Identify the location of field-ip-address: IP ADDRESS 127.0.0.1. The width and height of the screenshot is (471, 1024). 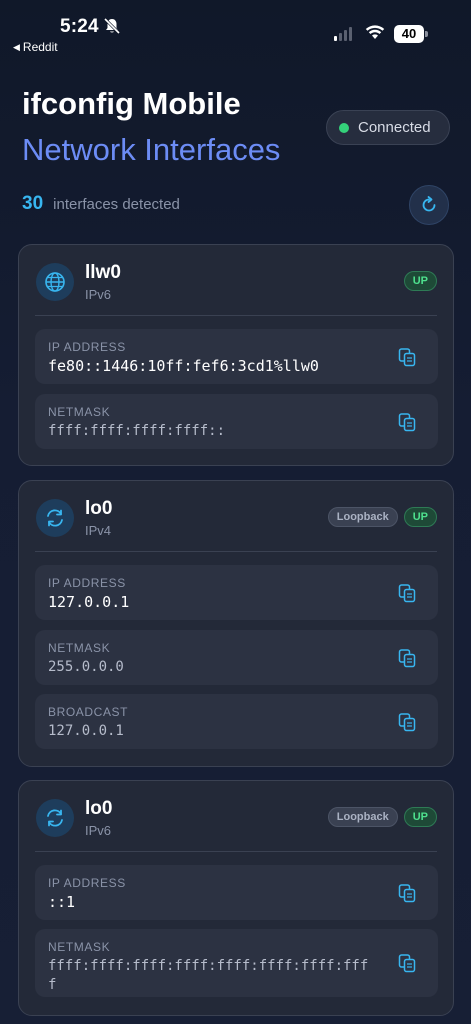
(236, 592).